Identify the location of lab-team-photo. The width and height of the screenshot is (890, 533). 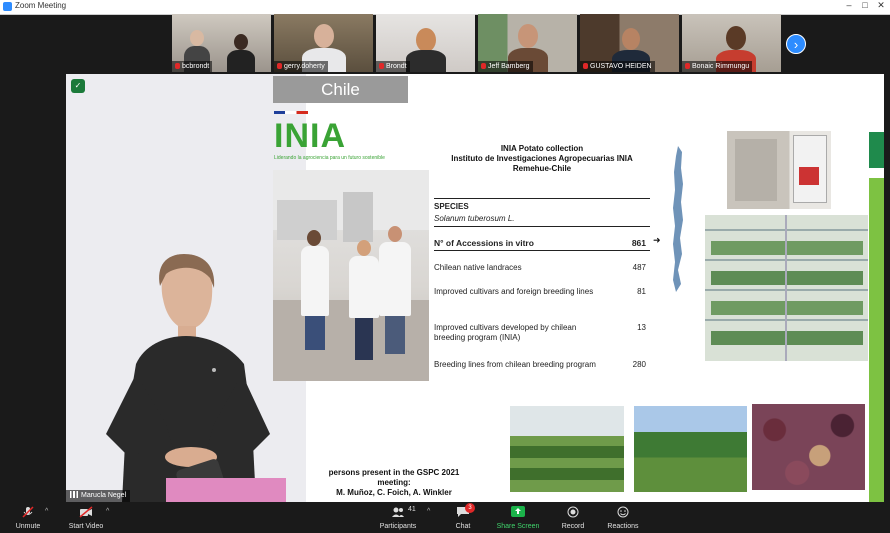
(351, 275).